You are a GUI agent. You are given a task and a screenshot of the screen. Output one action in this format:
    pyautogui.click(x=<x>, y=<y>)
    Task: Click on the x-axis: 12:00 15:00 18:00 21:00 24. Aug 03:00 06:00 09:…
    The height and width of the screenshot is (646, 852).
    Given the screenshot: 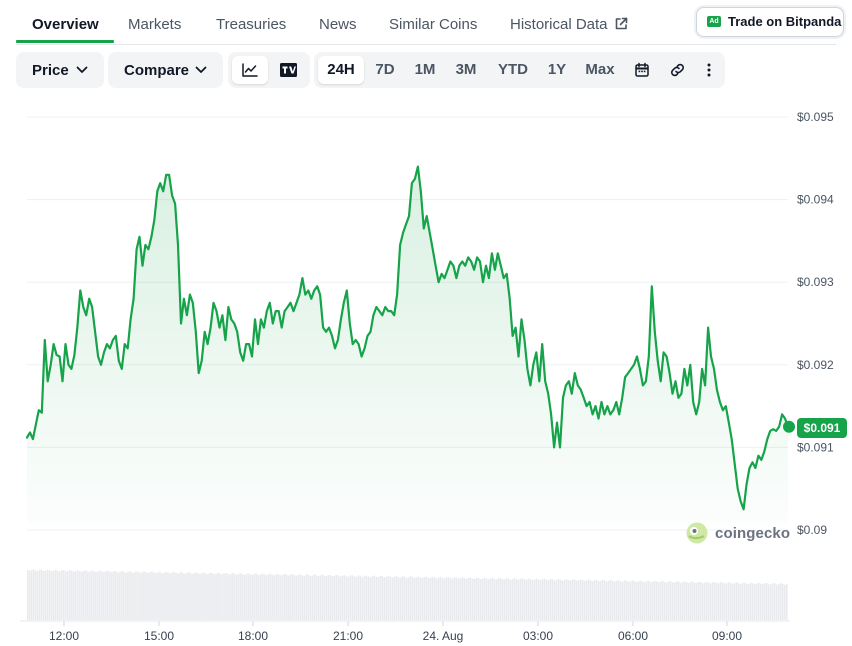 What is the action you would take?
    pyautogui.click(x=405, y=631)
    